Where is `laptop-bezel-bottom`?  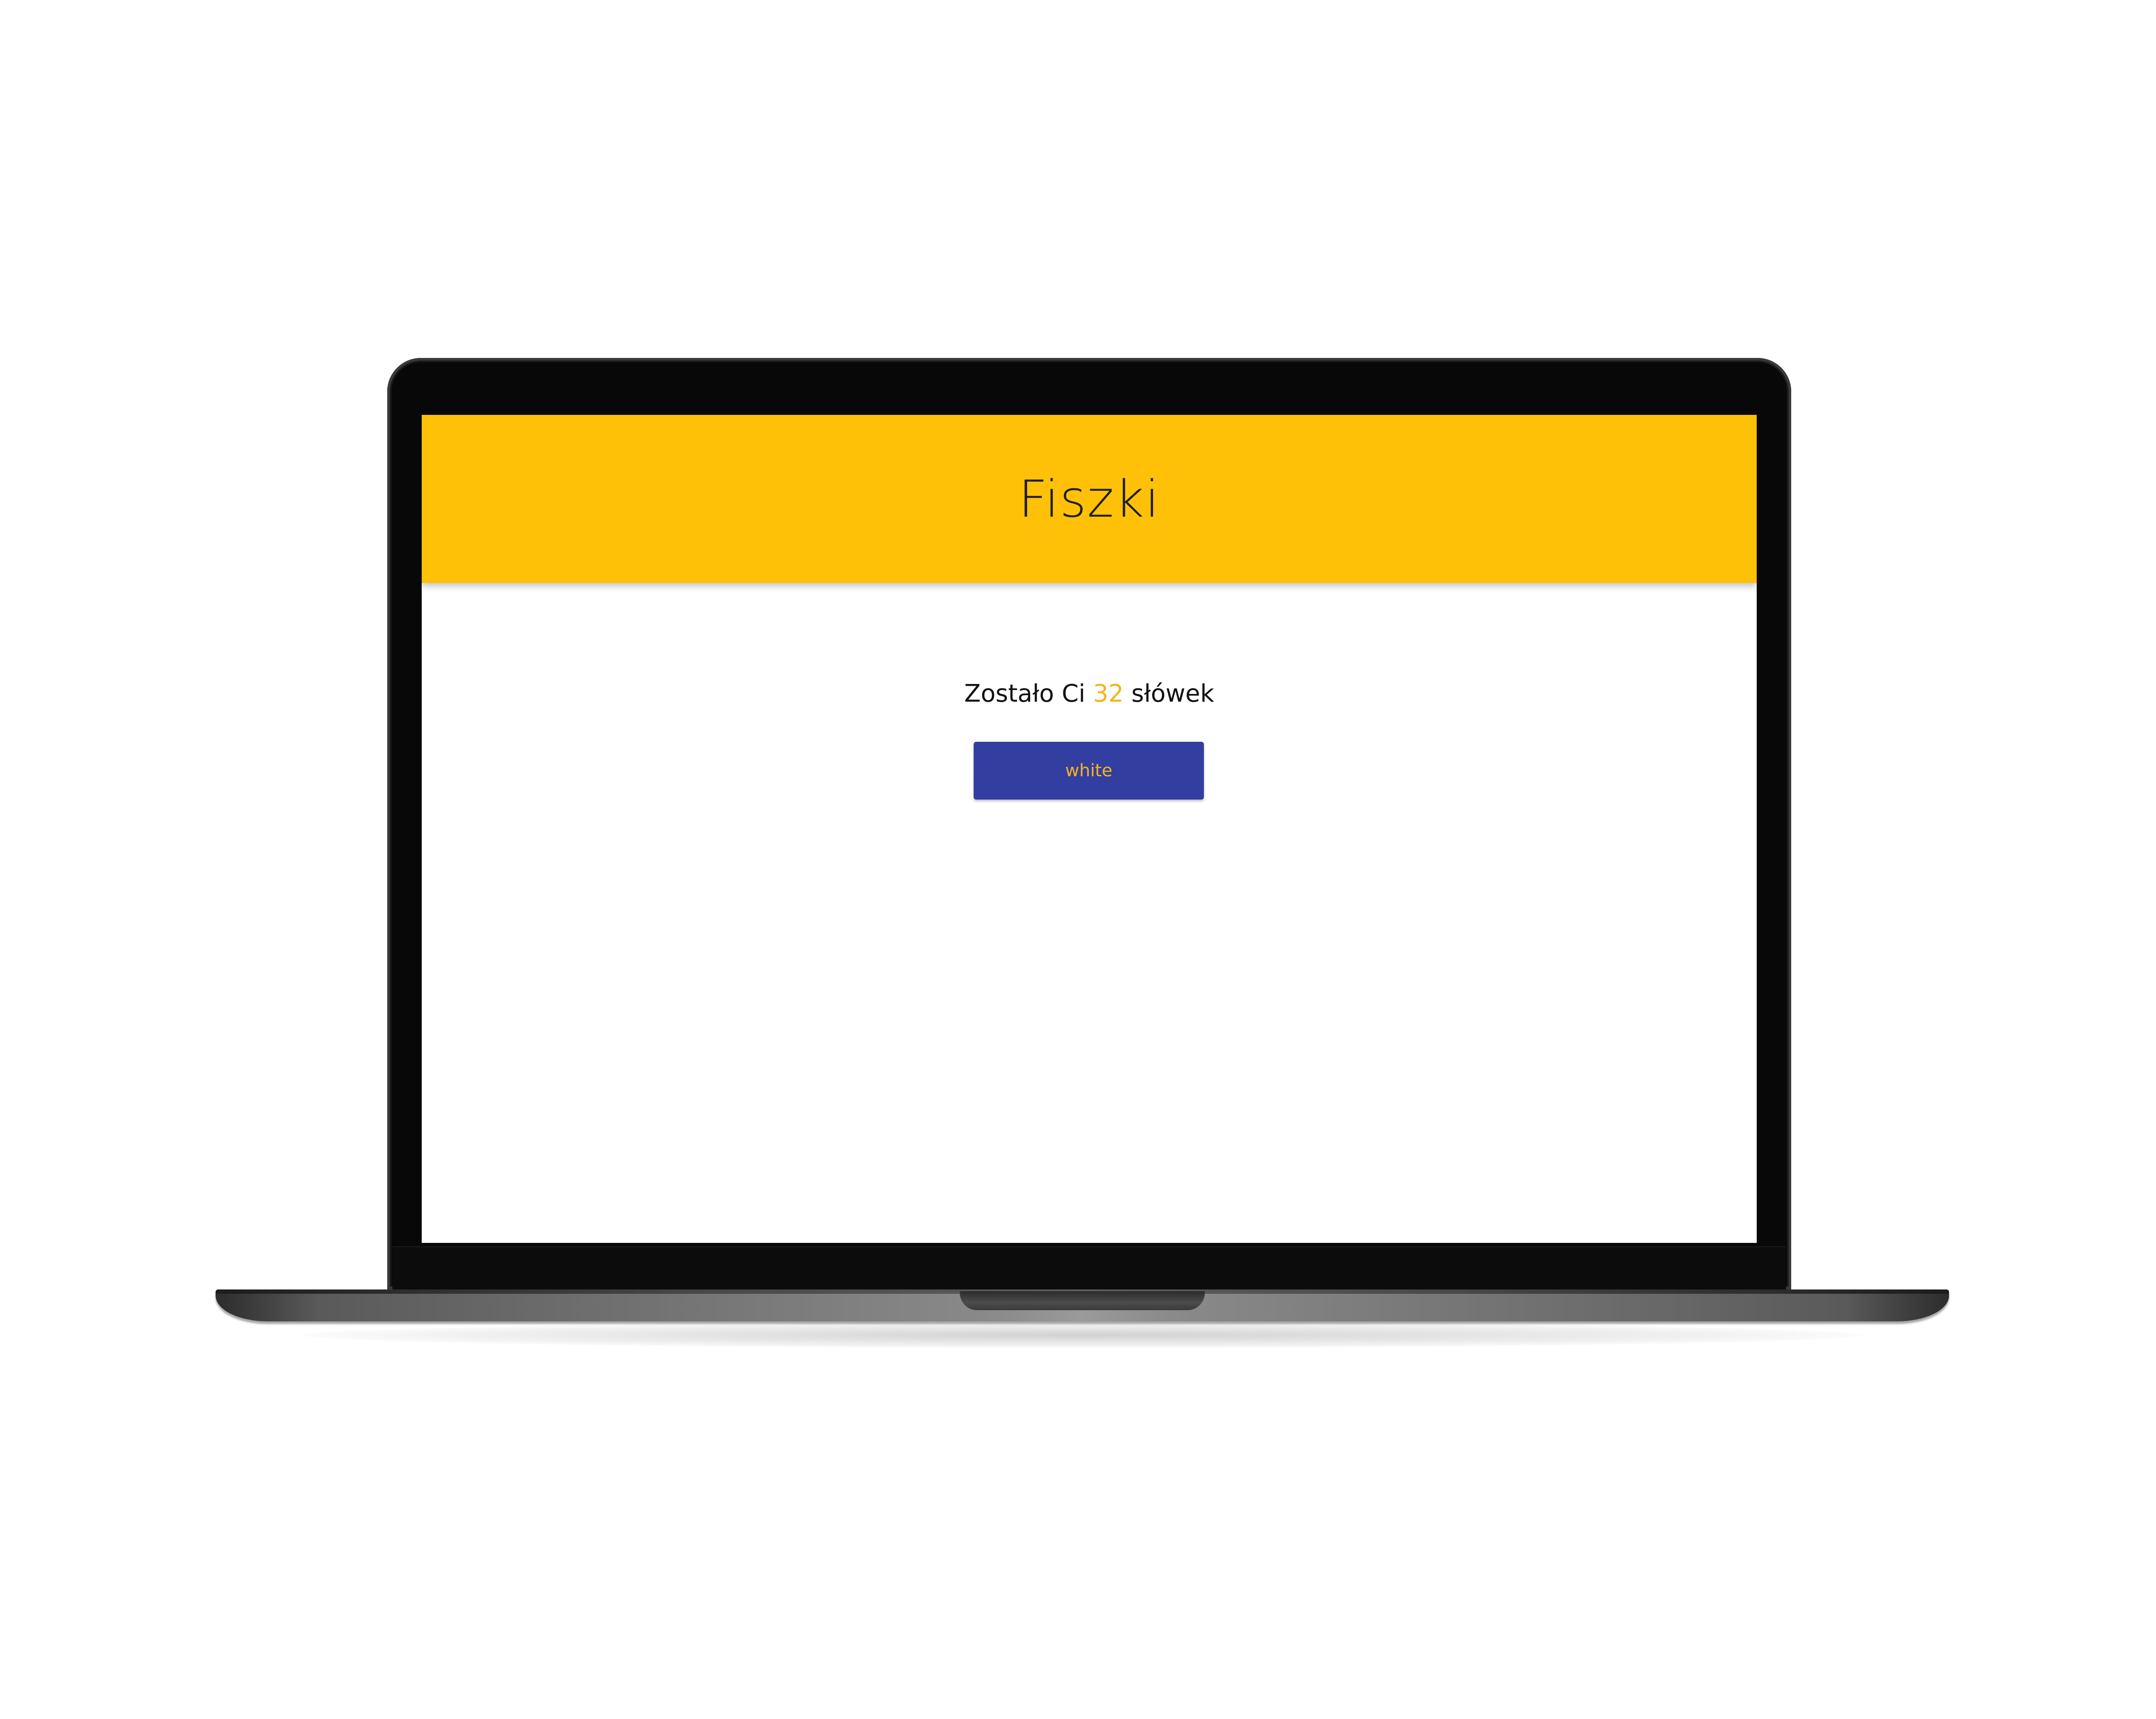 laptop-bezel-bottom is located at coordinates (1089, 1268).